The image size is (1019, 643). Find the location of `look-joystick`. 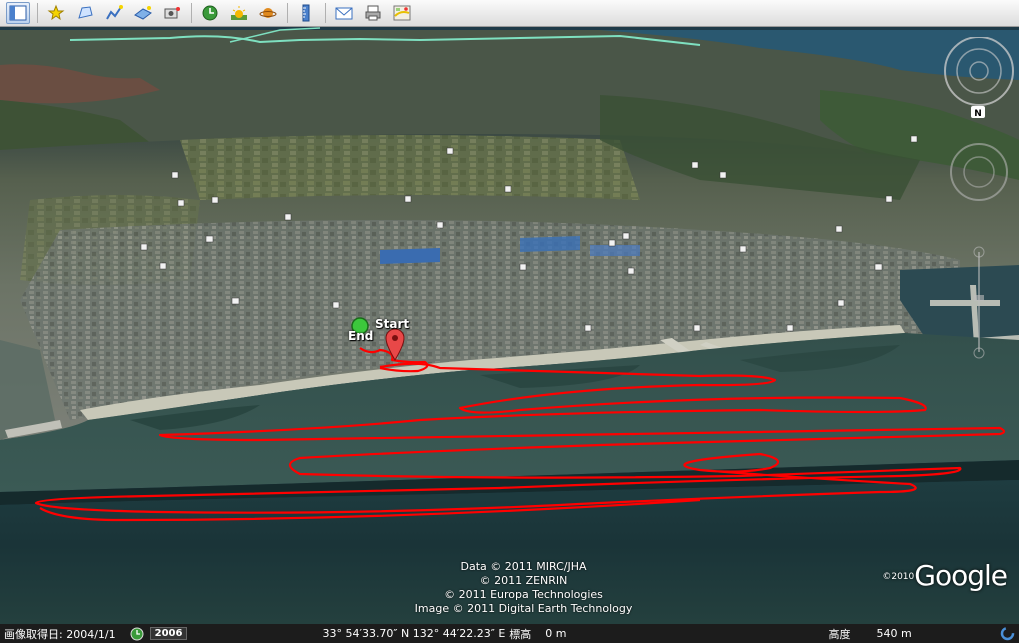

look-joystick is located at coordinates (979, 71).